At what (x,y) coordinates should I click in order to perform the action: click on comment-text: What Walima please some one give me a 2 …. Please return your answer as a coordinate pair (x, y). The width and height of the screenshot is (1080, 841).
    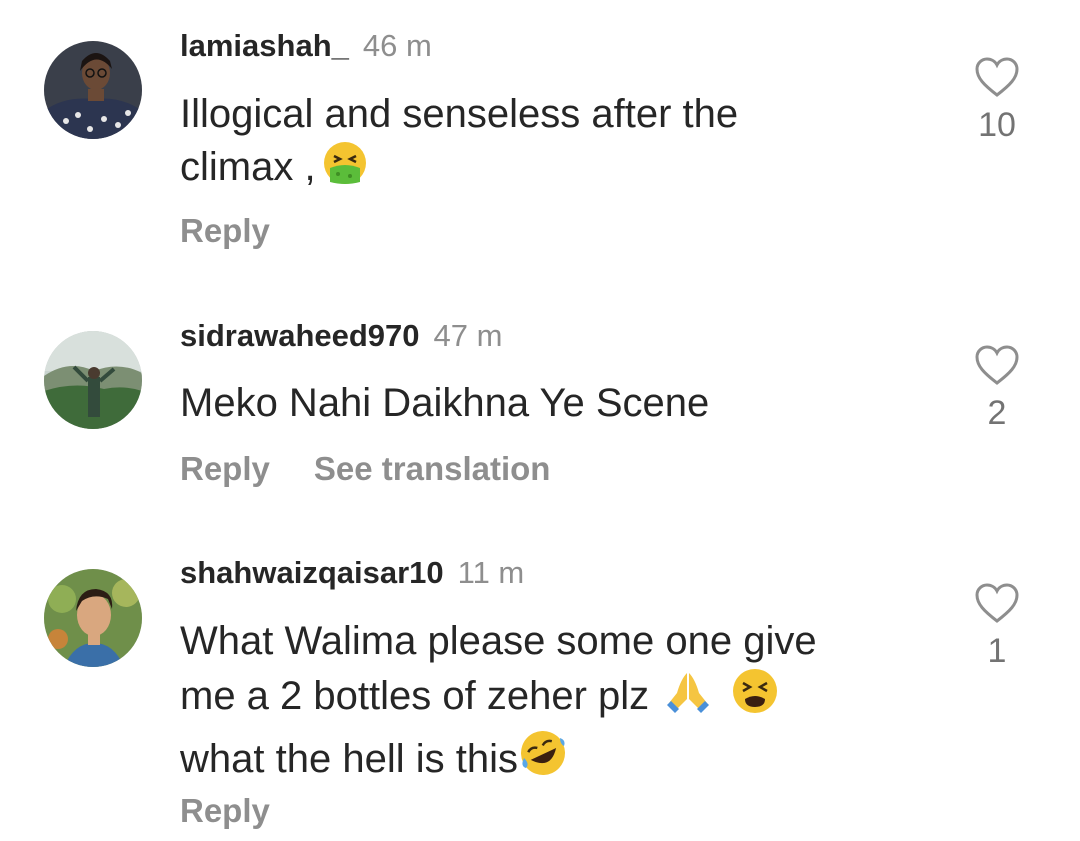
    Looking at the image, I should click on (540, 703).